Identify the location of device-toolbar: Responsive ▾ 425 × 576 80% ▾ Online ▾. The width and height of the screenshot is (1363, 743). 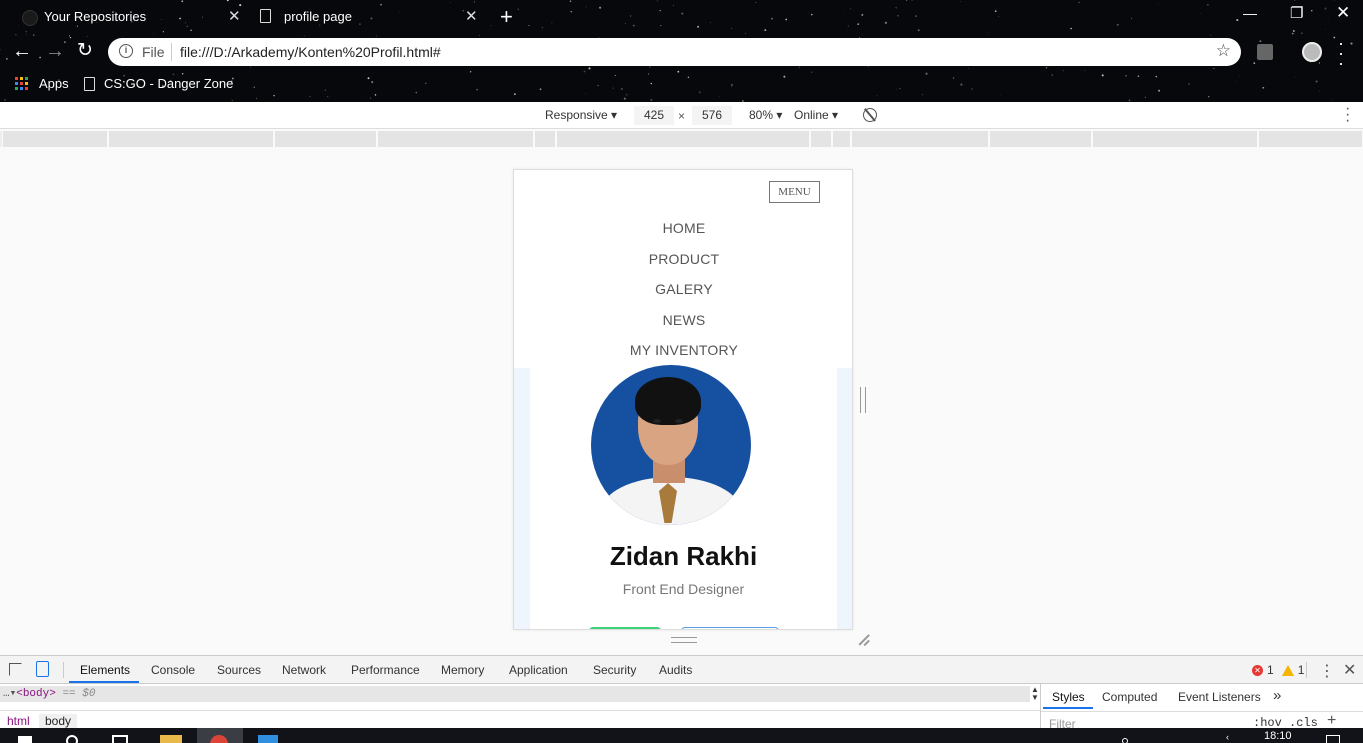
(681, 115).